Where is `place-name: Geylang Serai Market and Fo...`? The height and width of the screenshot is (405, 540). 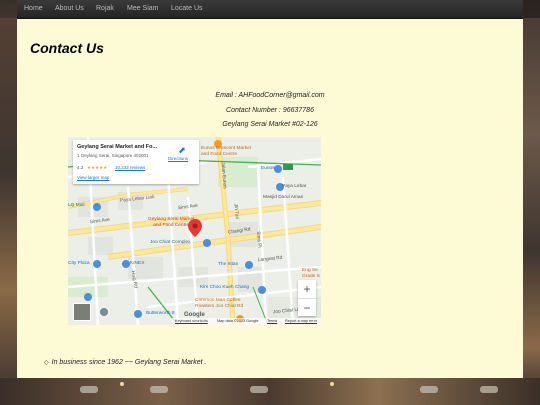 place-name: Geylang Serai Market and Fo... is located at coordinates (117, 147).